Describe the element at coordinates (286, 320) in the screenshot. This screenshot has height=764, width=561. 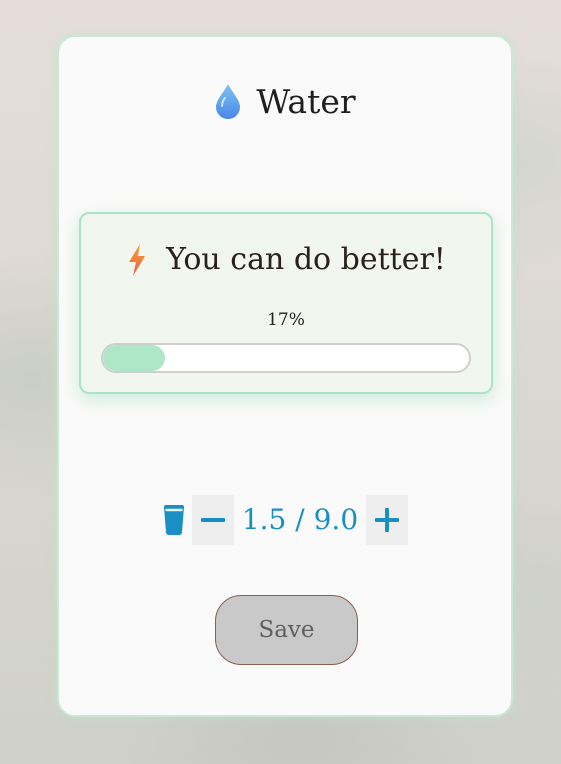
I see `progress-percent-label: 17%` at that location.